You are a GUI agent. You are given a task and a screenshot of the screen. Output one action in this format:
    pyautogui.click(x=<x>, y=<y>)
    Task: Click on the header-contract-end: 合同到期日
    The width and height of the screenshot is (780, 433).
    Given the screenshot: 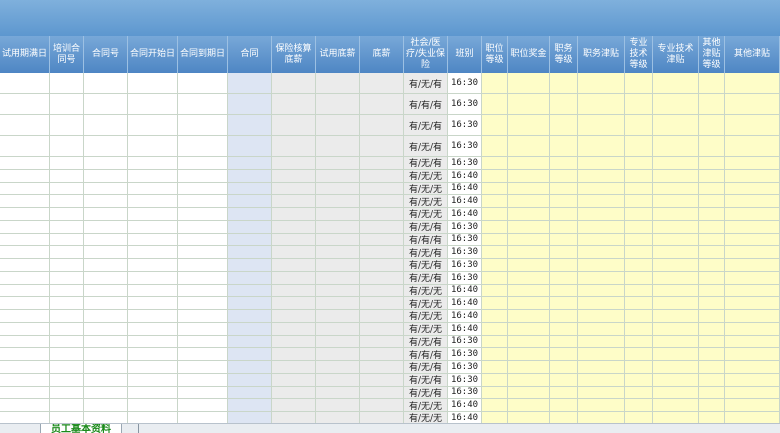 What is the action you would take?
    pyautogui.click(x=203, y=54)
    